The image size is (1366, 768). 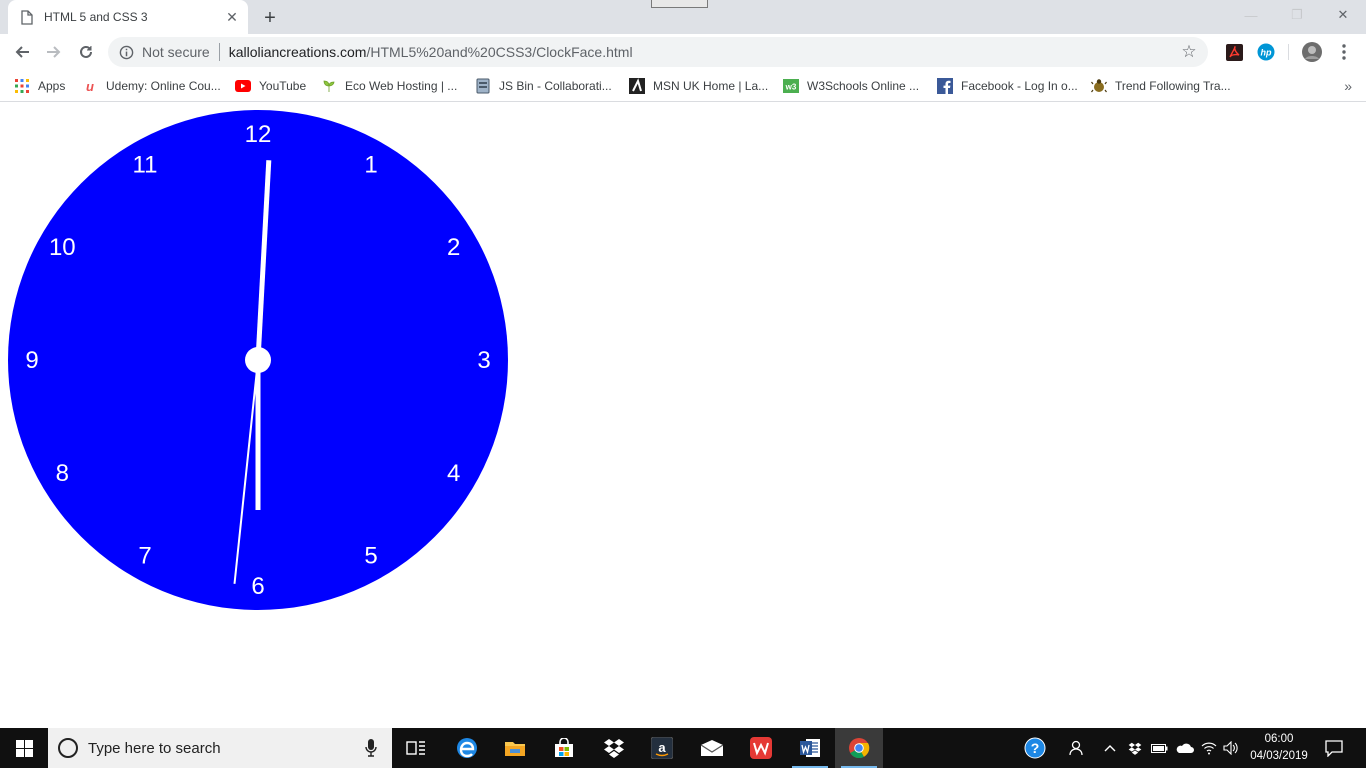 I want to click on toolbar-divider, so click(x=1288, y=52).